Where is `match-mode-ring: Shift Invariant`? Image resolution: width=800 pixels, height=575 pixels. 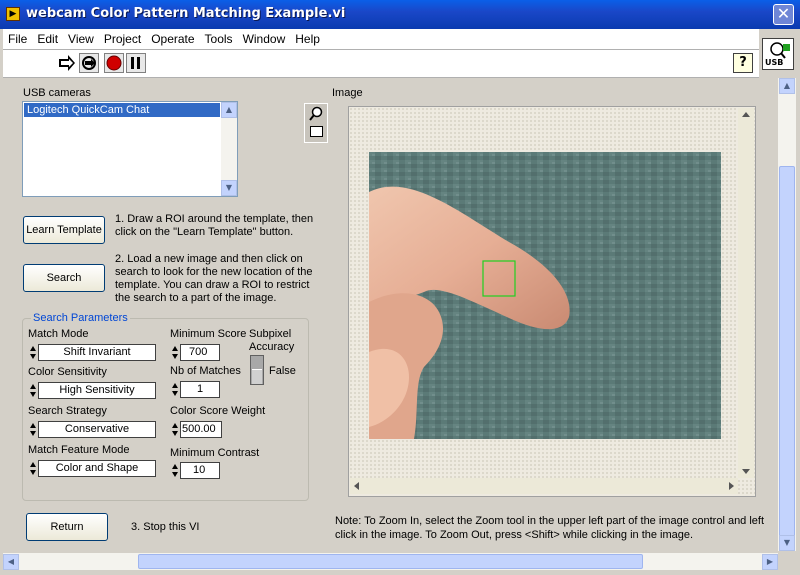 match-mode-ring: Shift Invariant is located at coordinates (93, 352).